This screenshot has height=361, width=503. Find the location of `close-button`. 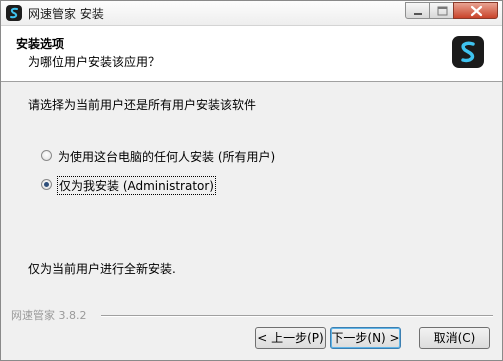

close-button is located at coordinates (475, 10).